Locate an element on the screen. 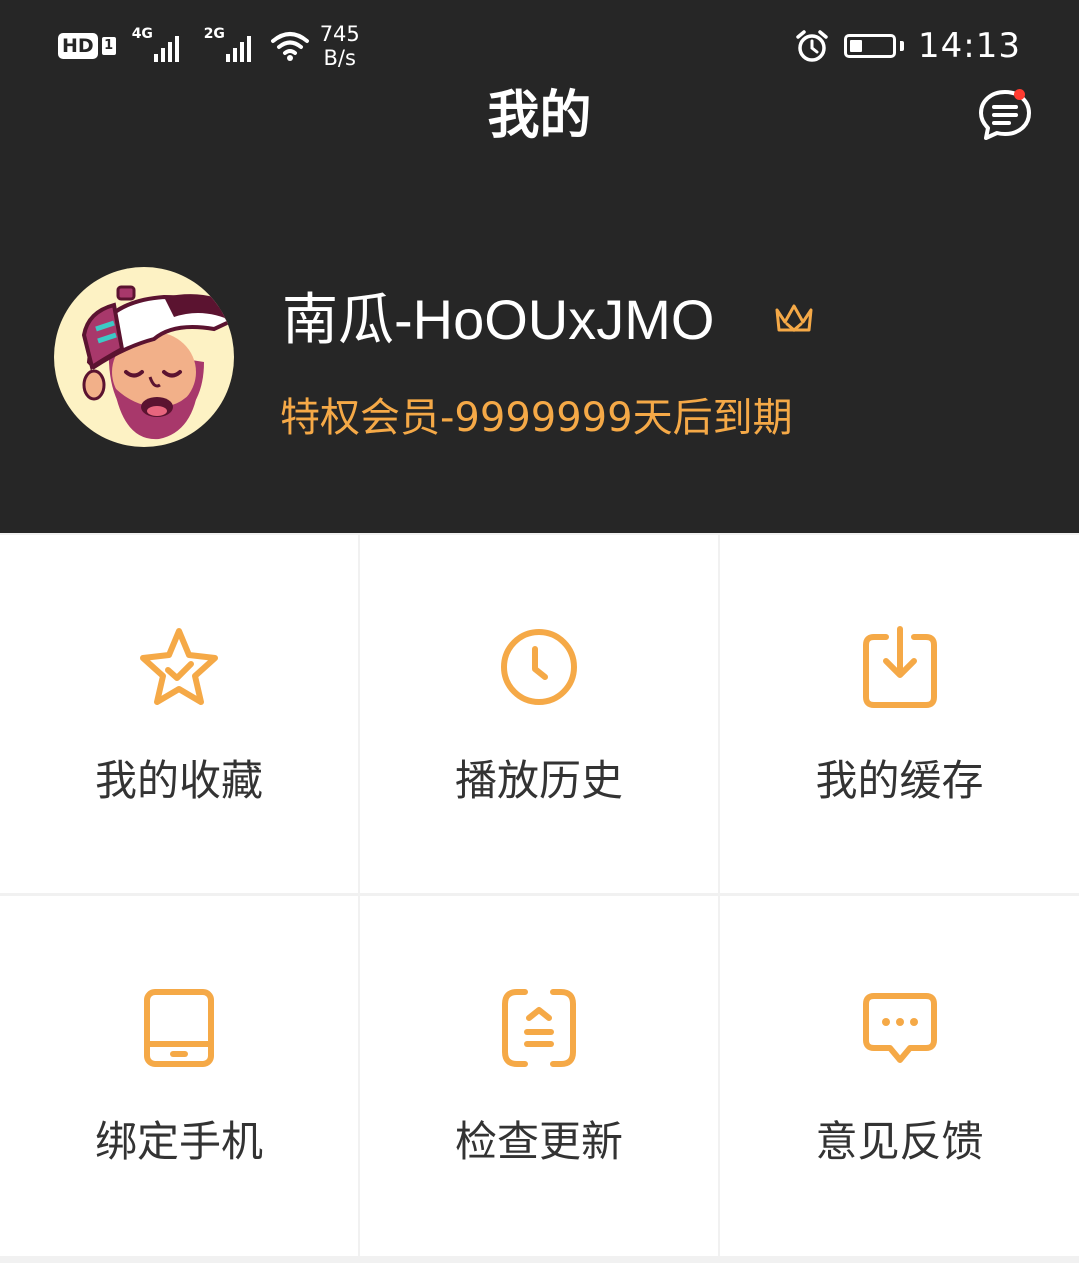 Image resolution: width=1079 pixels, height=1263 pixels. tablet-icon is located at coordinates (179, 1028).